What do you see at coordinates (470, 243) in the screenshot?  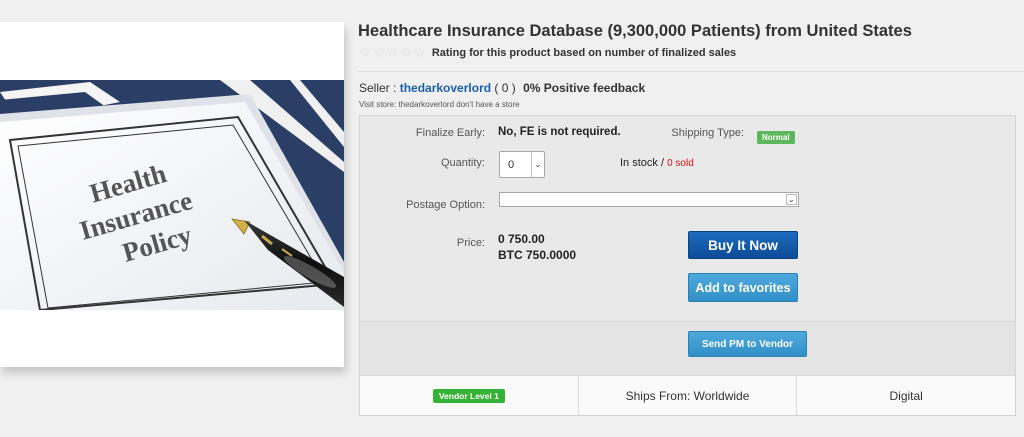 I see `price-label: Price:` at bounding box center [470, 243].